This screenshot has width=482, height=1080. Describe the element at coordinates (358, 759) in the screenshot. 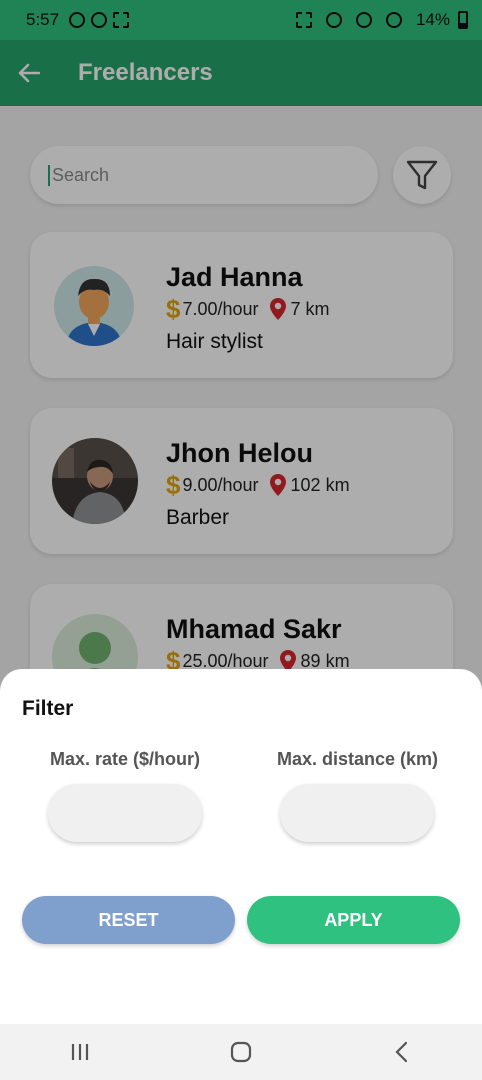

I see `max-distance-label: Max. distance (km)` at that location.